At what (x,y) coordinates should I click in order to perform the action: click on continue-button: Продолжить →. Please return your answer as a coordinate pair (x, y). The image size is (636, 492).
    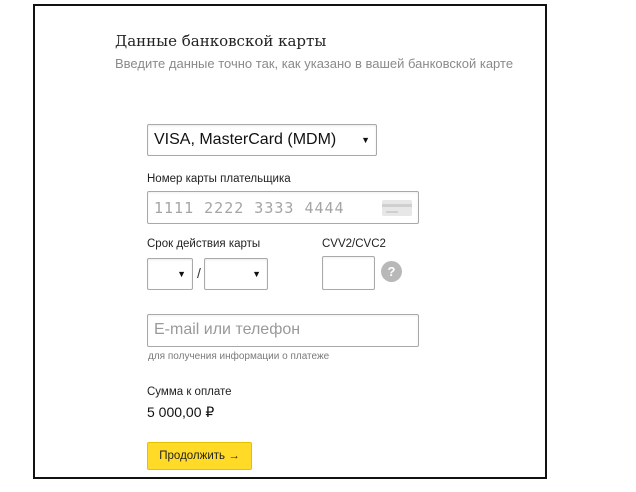
    Looking at the image, I should click on (199, 456).